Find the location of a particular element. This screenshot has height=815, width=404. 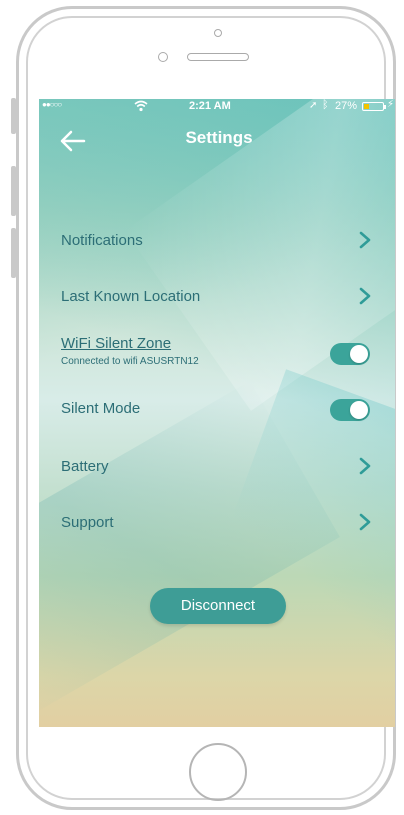

location-arrow-icon: ➚ is located at coordinates (313, 105).